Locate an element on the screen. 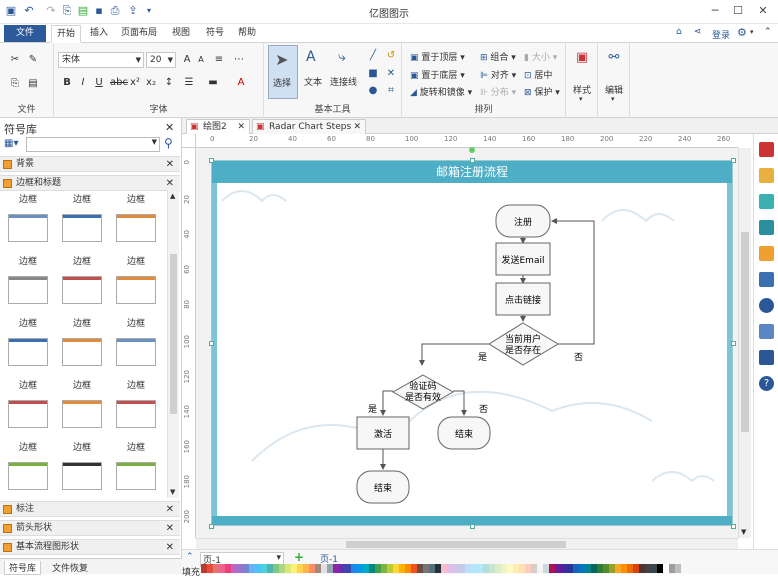 The image size is (778, 578). library-background: 背景 ✕ is located at coordinates (90, 164).